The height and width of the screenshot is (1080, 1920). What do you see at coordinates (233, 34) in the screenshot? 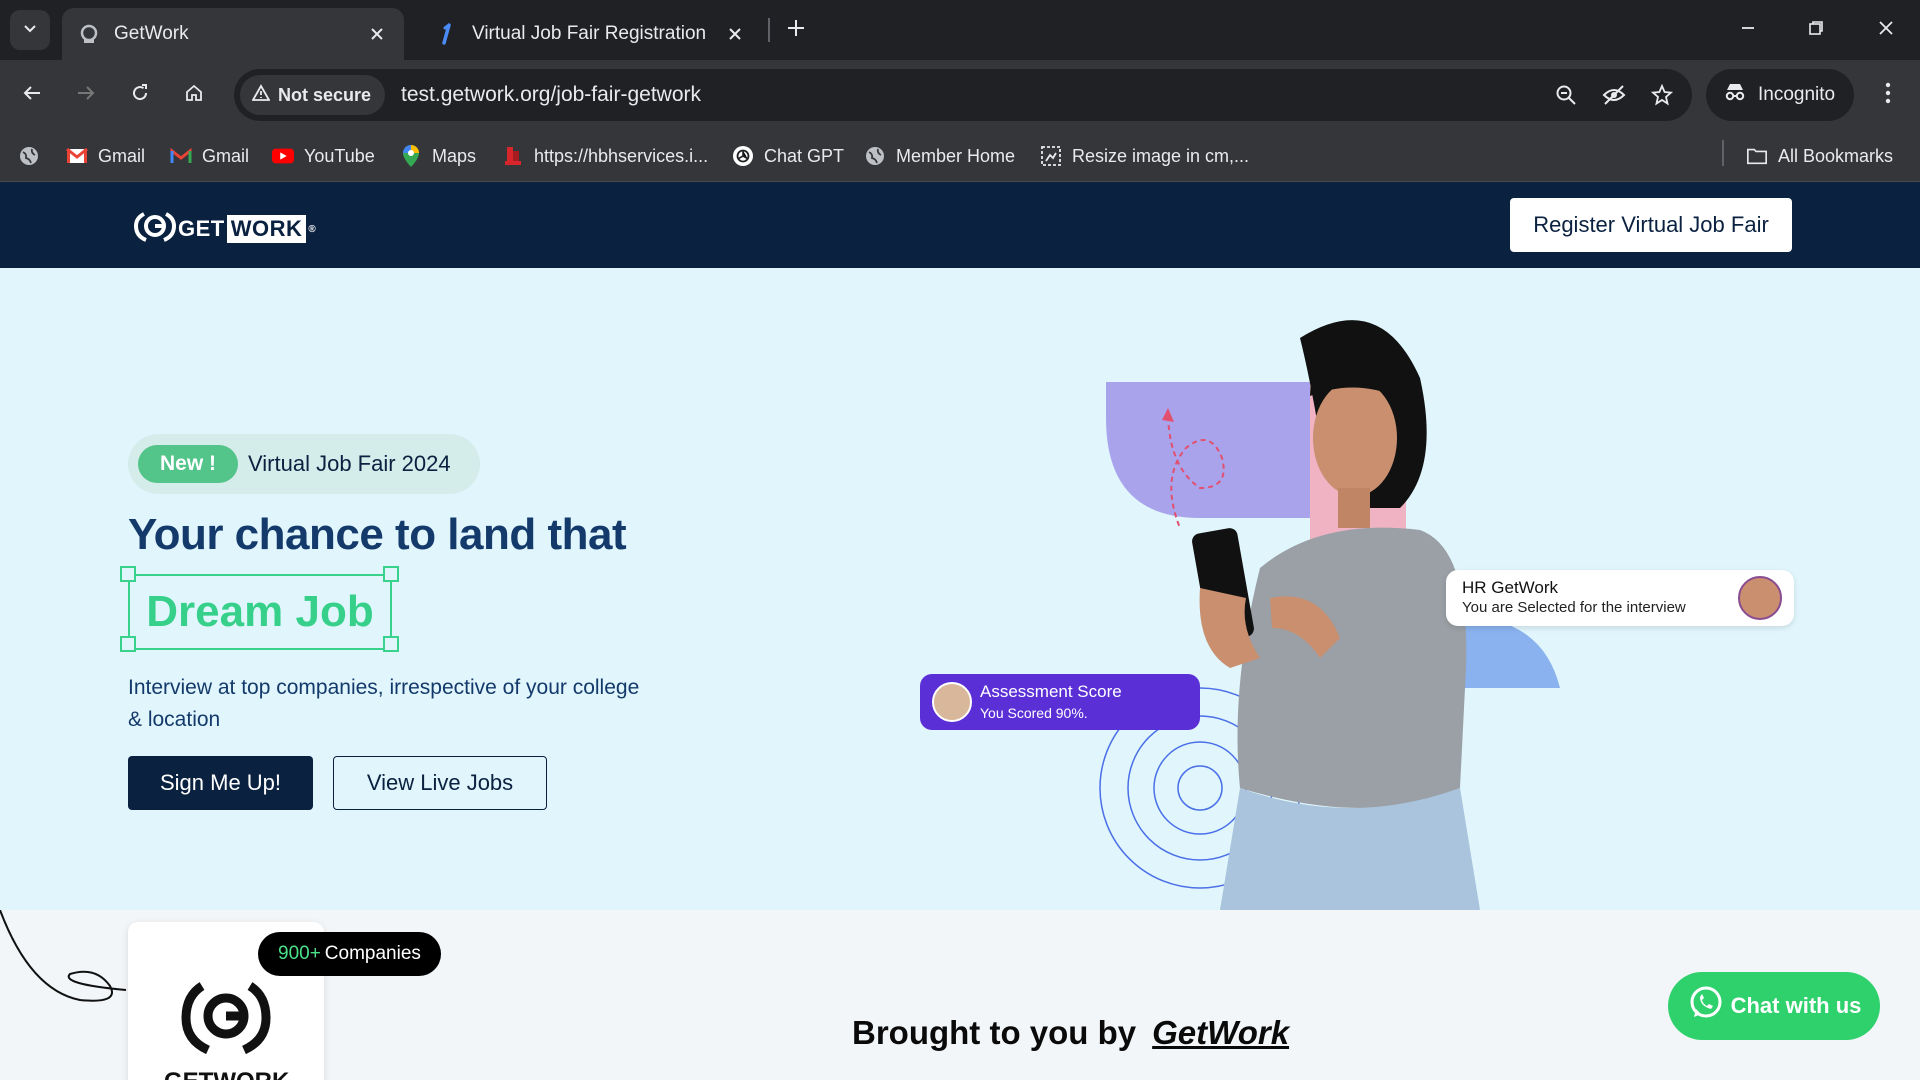
I see `tab-getwork: GetWork` at bounding box center [233, 34].